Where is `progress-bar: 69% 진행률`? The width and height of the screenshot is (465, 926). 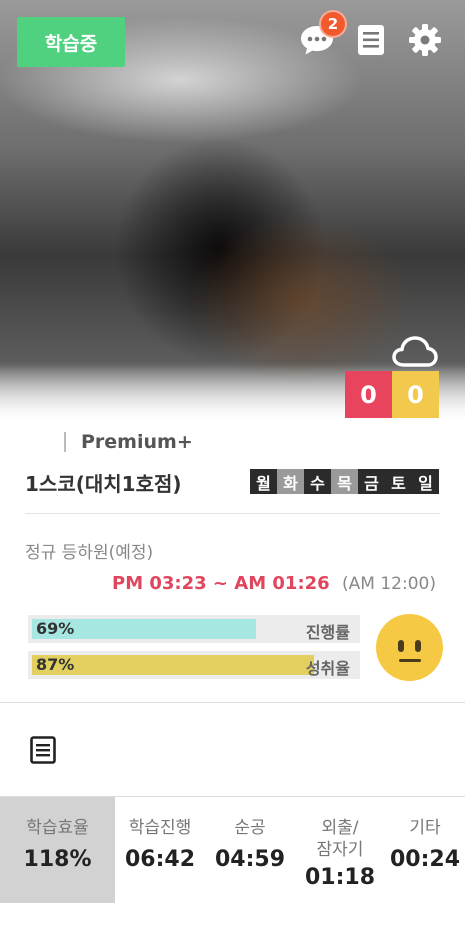
progress-bar: 69% 진행률 is located at coordinates (194, 629).